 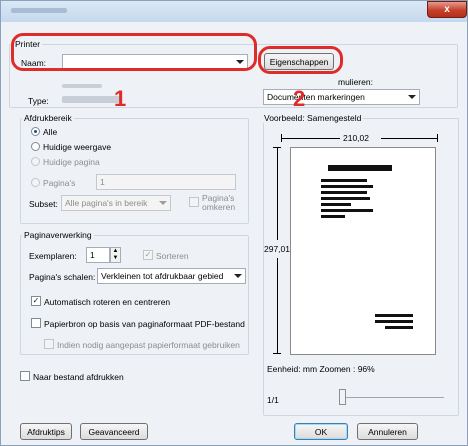 I want to click on annotation-number-1: 1, so click(x=120, y=98).